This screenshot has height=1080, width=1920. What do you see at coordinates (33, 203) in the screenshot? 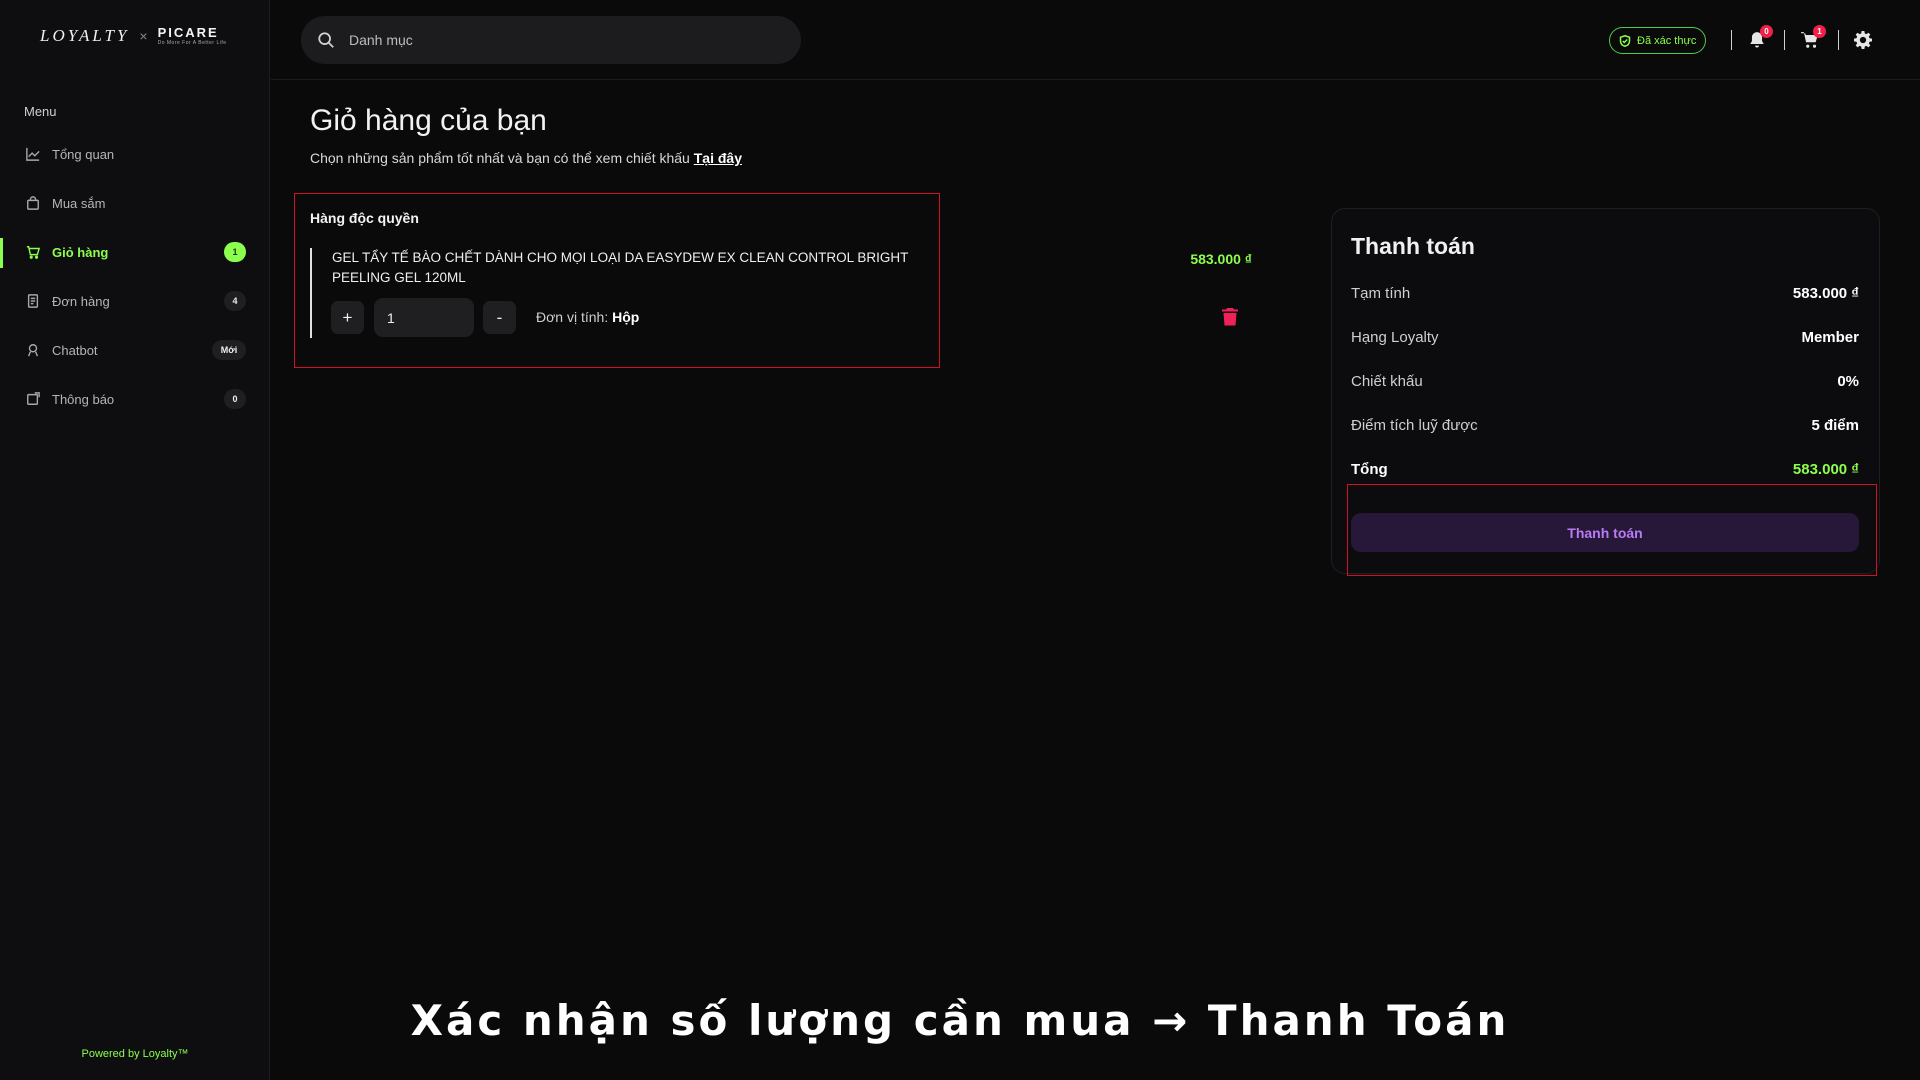
I see `shopping-bag-icon` at bounding box center [33, 203].